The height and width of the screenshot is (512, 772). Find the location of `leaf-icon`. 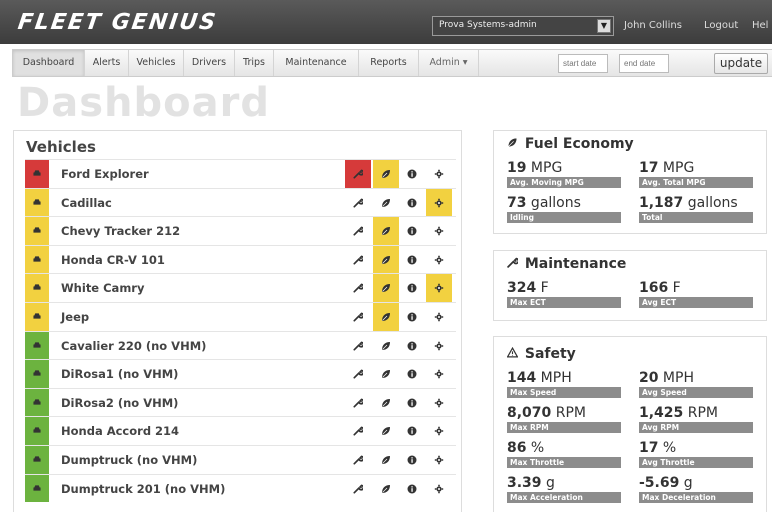

leaf-icon is located at coordinates (386, 316).